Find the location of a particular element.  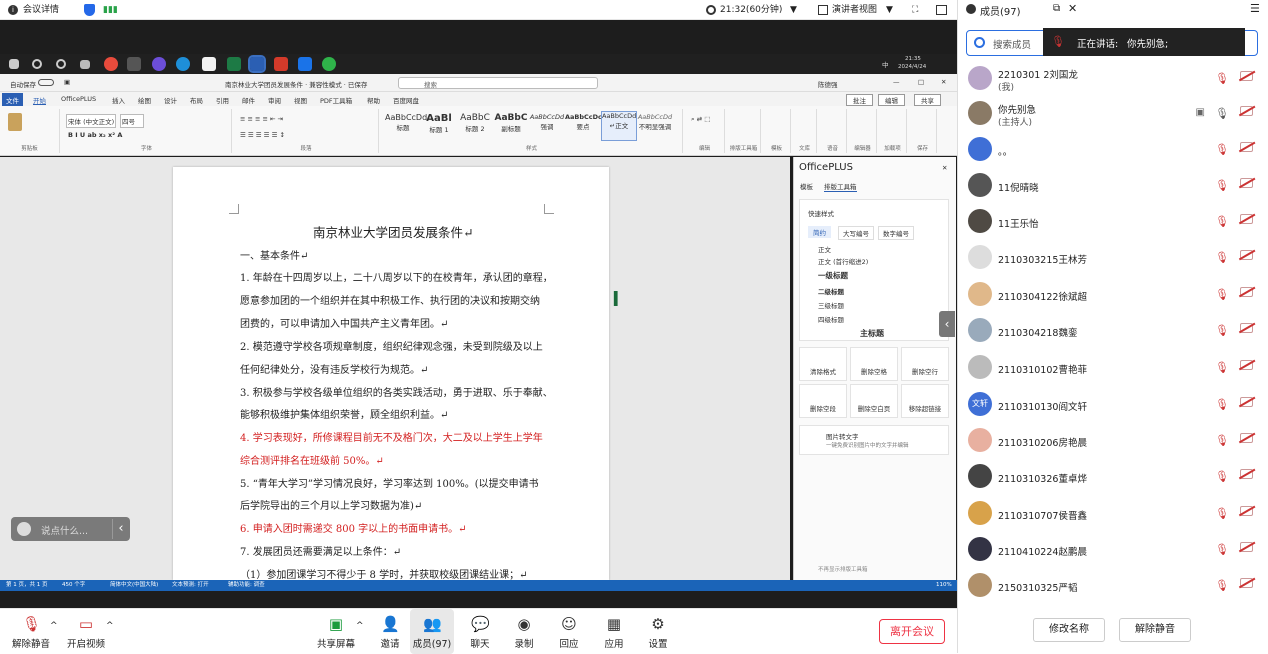

tab-pdf: PDF工具箱 is located at coordinates (336, 100).